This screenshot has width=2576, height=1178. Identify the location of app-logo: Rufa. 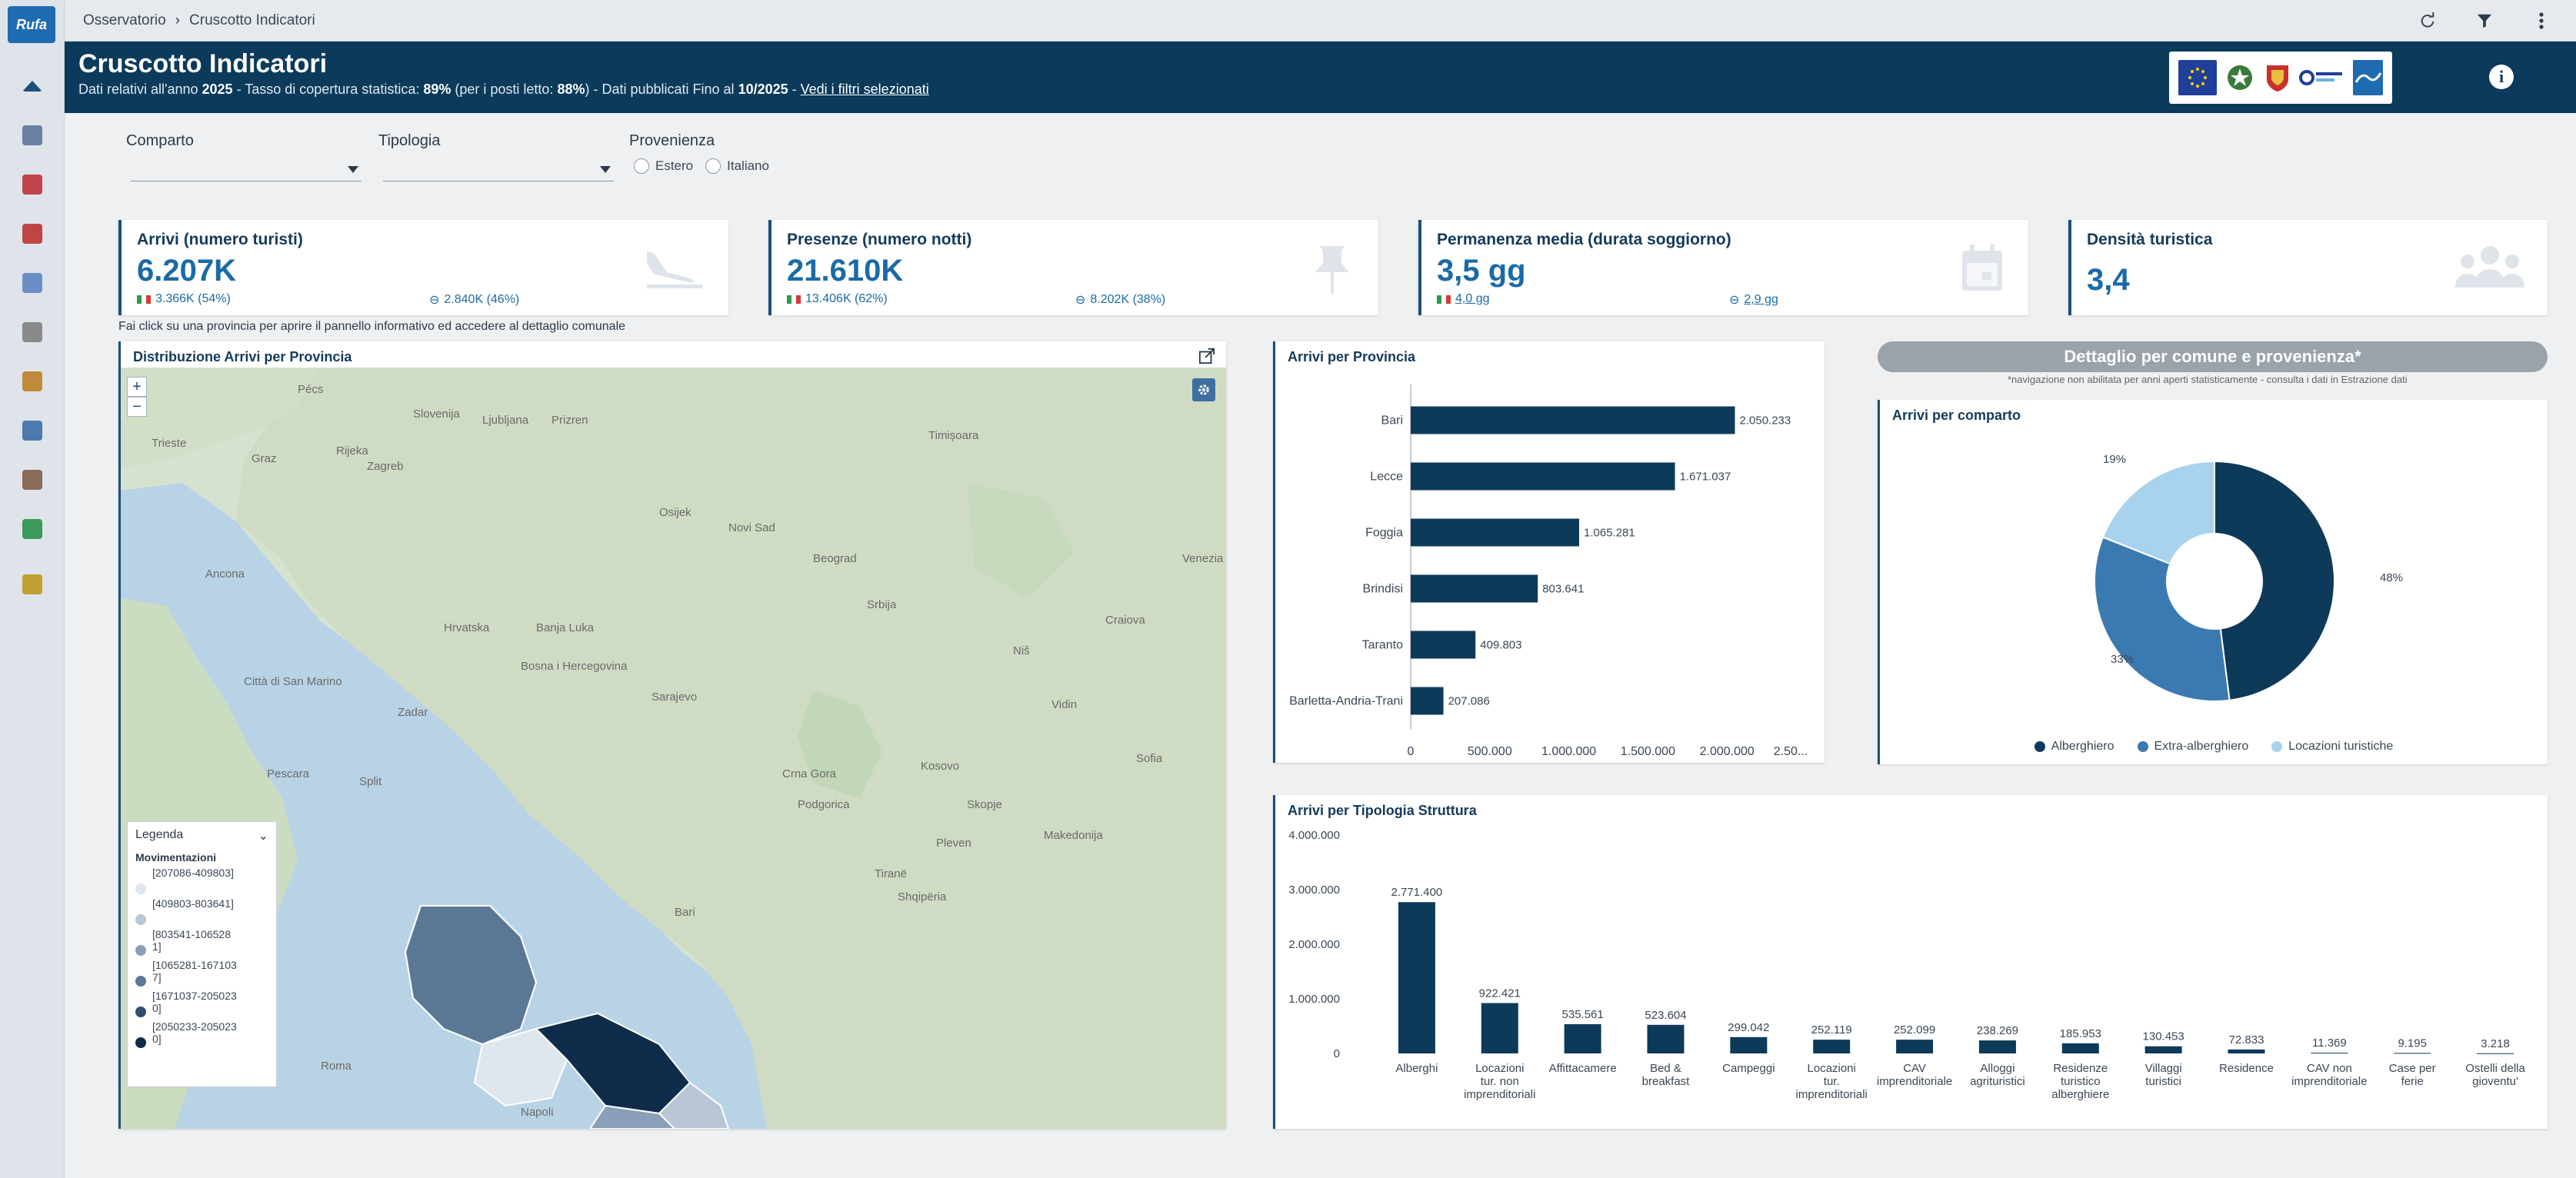
(31, 24).